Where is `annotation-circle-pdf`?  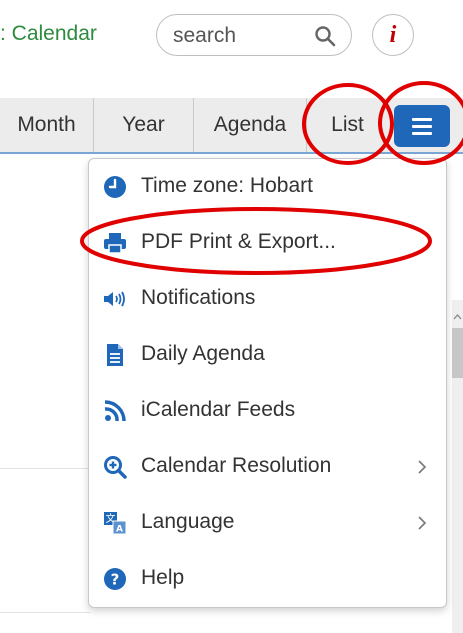 annotation-circle-pdf is located at coordinates (256, 241).